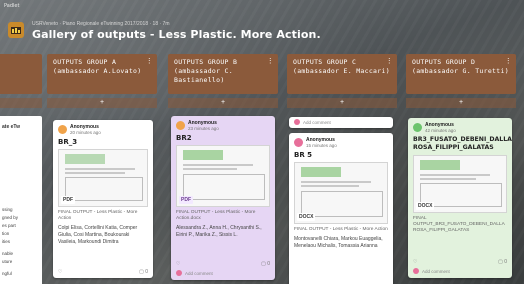 The image size is (524, 284). Describe the element at coordinates (203, 128) in the screenshot. I see `post-time: 23 minutes ago` at that location.